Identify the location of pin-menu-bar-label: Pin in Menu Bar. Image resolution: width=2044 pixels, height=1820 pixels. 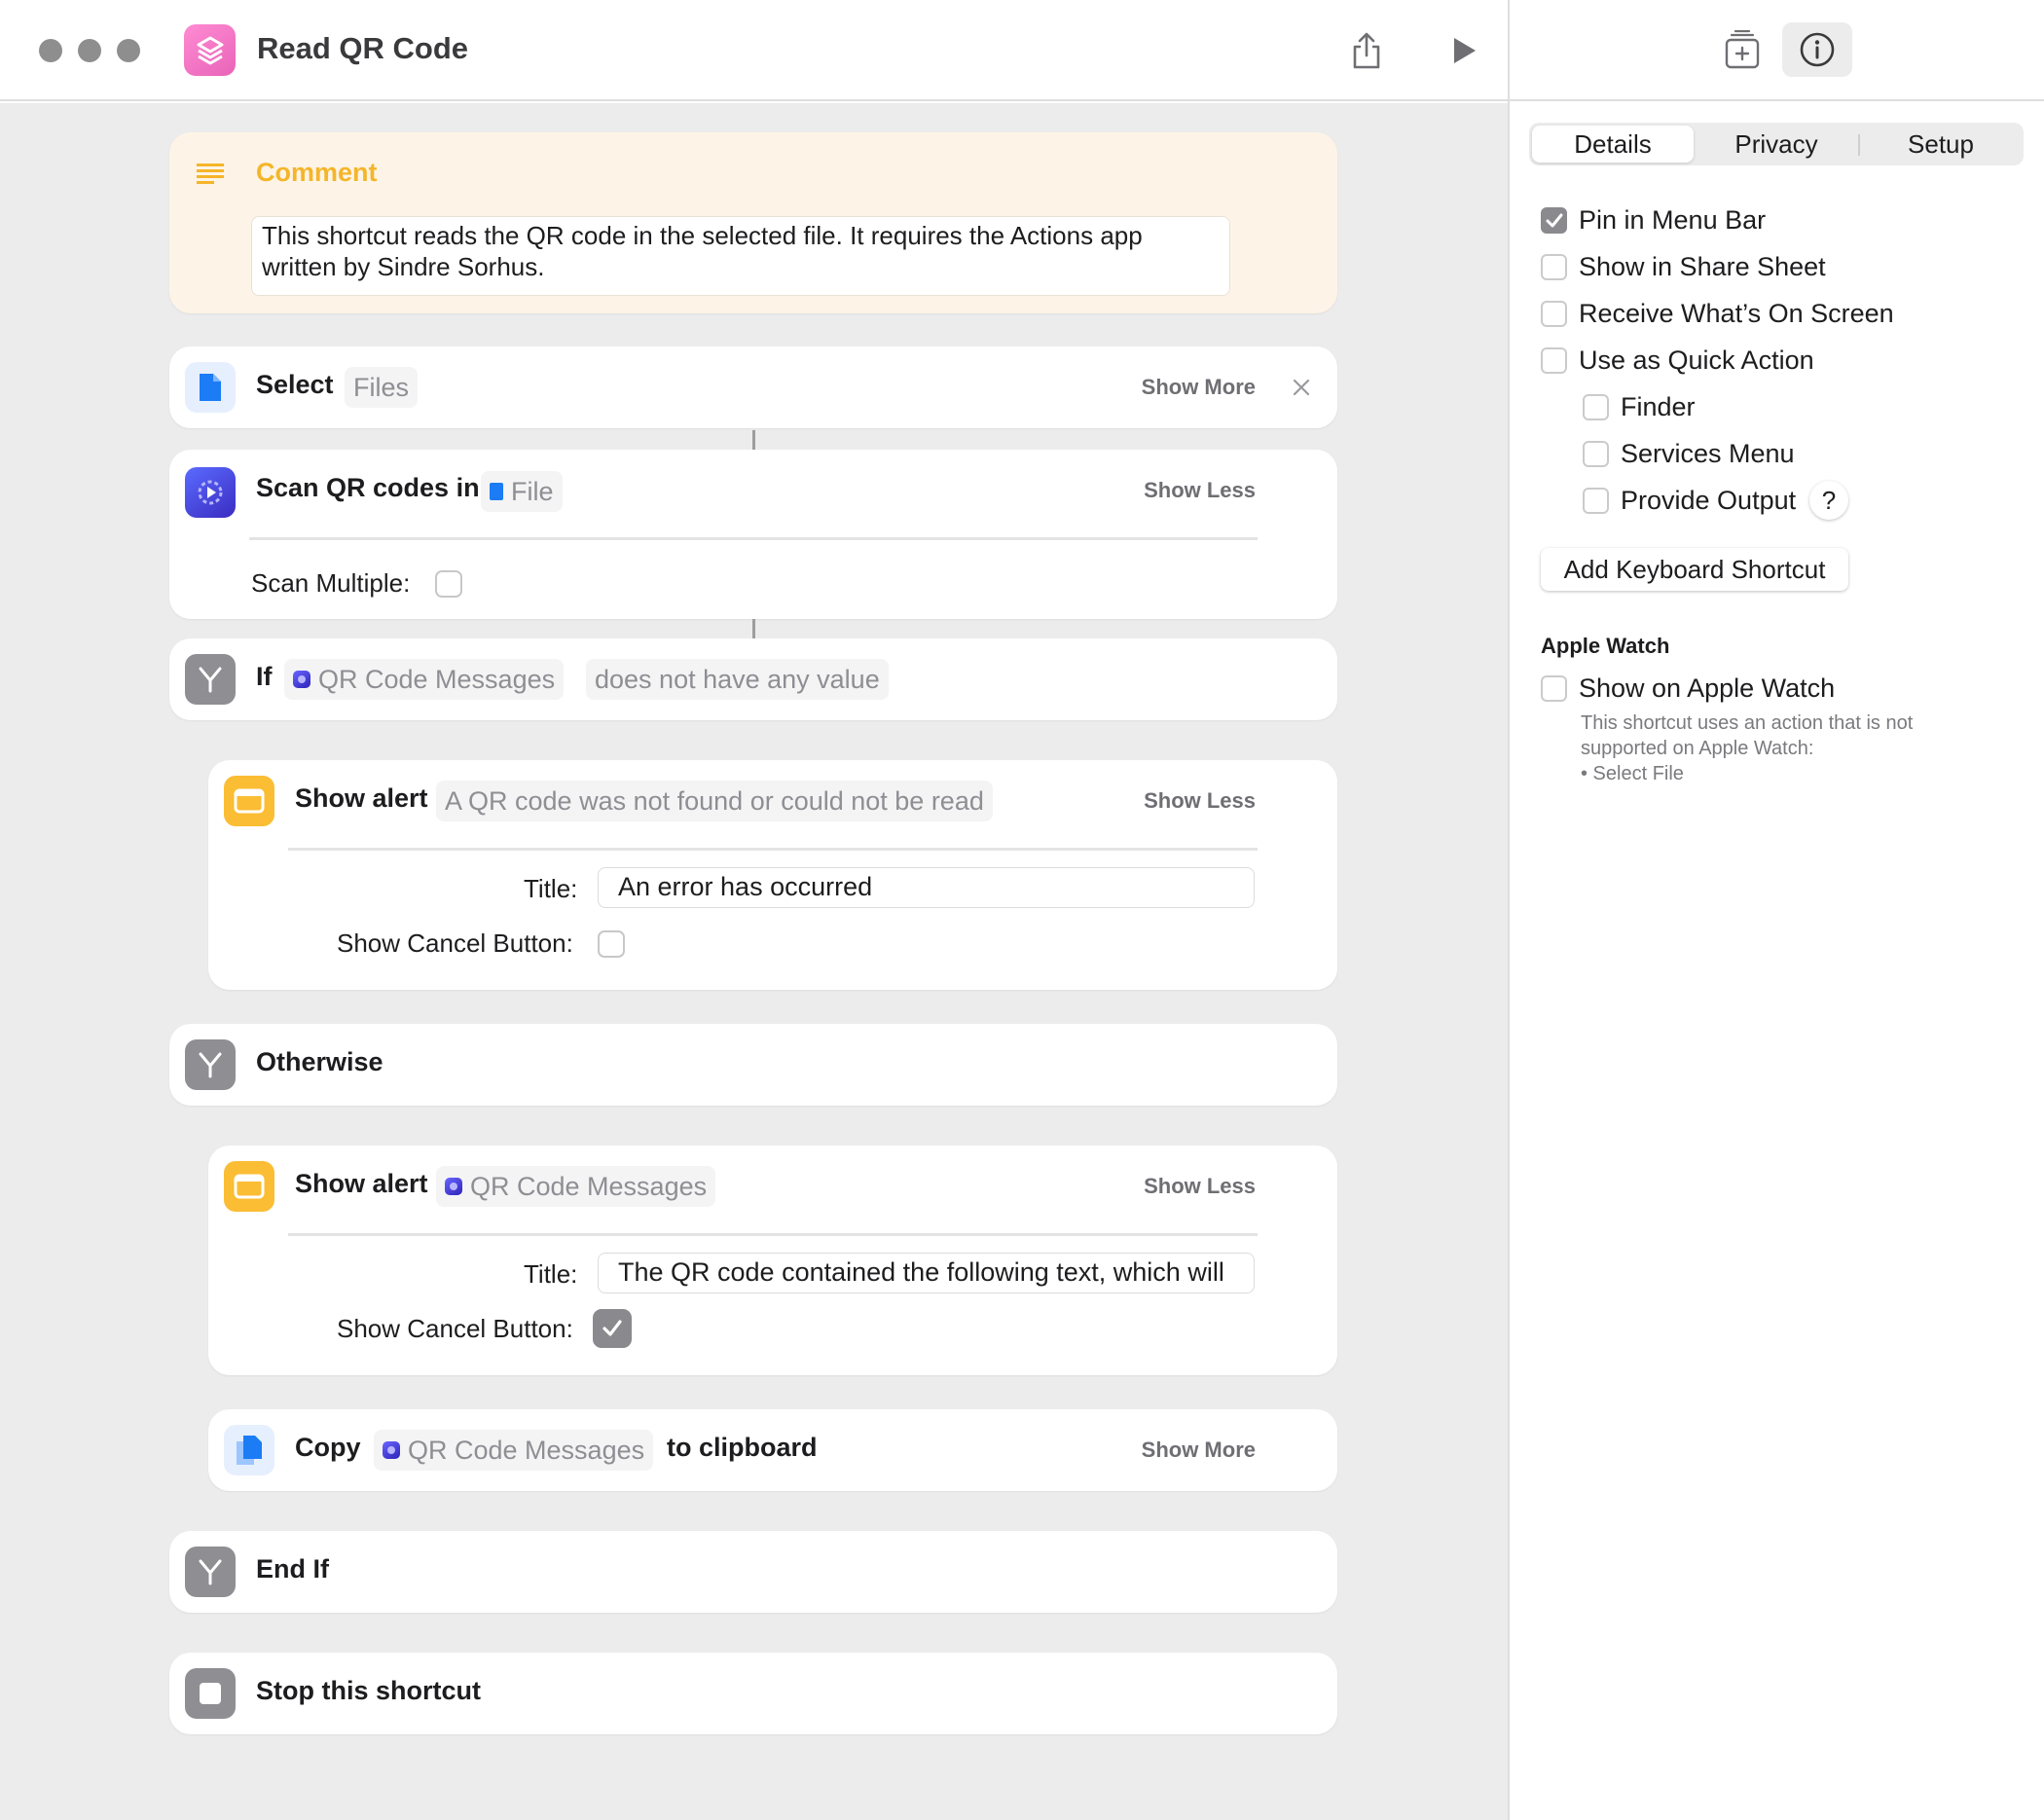
(1673, 220).